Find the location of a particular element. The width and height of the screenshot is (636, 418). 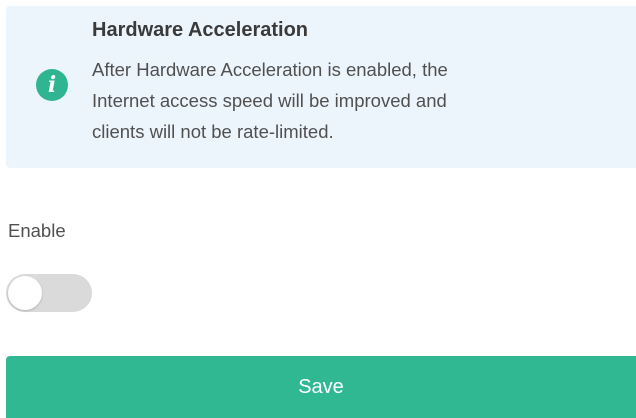

toggle-knob is located at coordinates (25, 293).